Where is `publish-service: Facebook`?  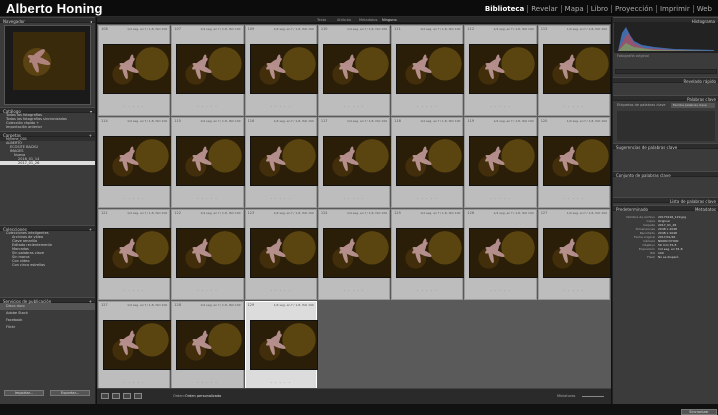
publish-service: Facebook is located at coordinates (47, 320).